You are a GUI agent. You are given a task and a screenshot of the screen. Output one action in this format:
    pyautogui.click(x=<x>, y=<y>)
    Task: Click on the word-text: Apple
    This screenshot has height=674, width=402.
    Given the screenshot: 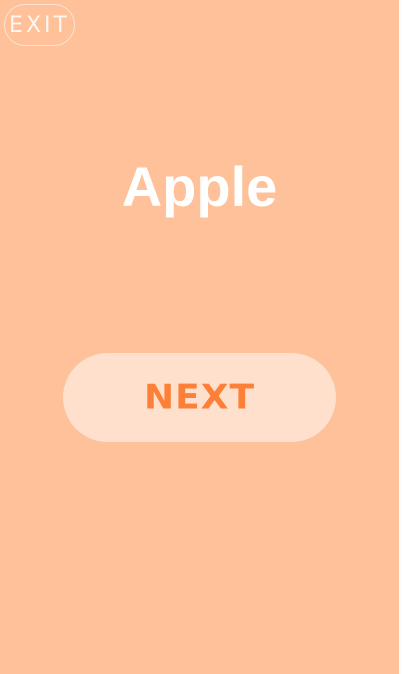 What is the action you would take?
    pyautogui.click(x=199, y=186)
    